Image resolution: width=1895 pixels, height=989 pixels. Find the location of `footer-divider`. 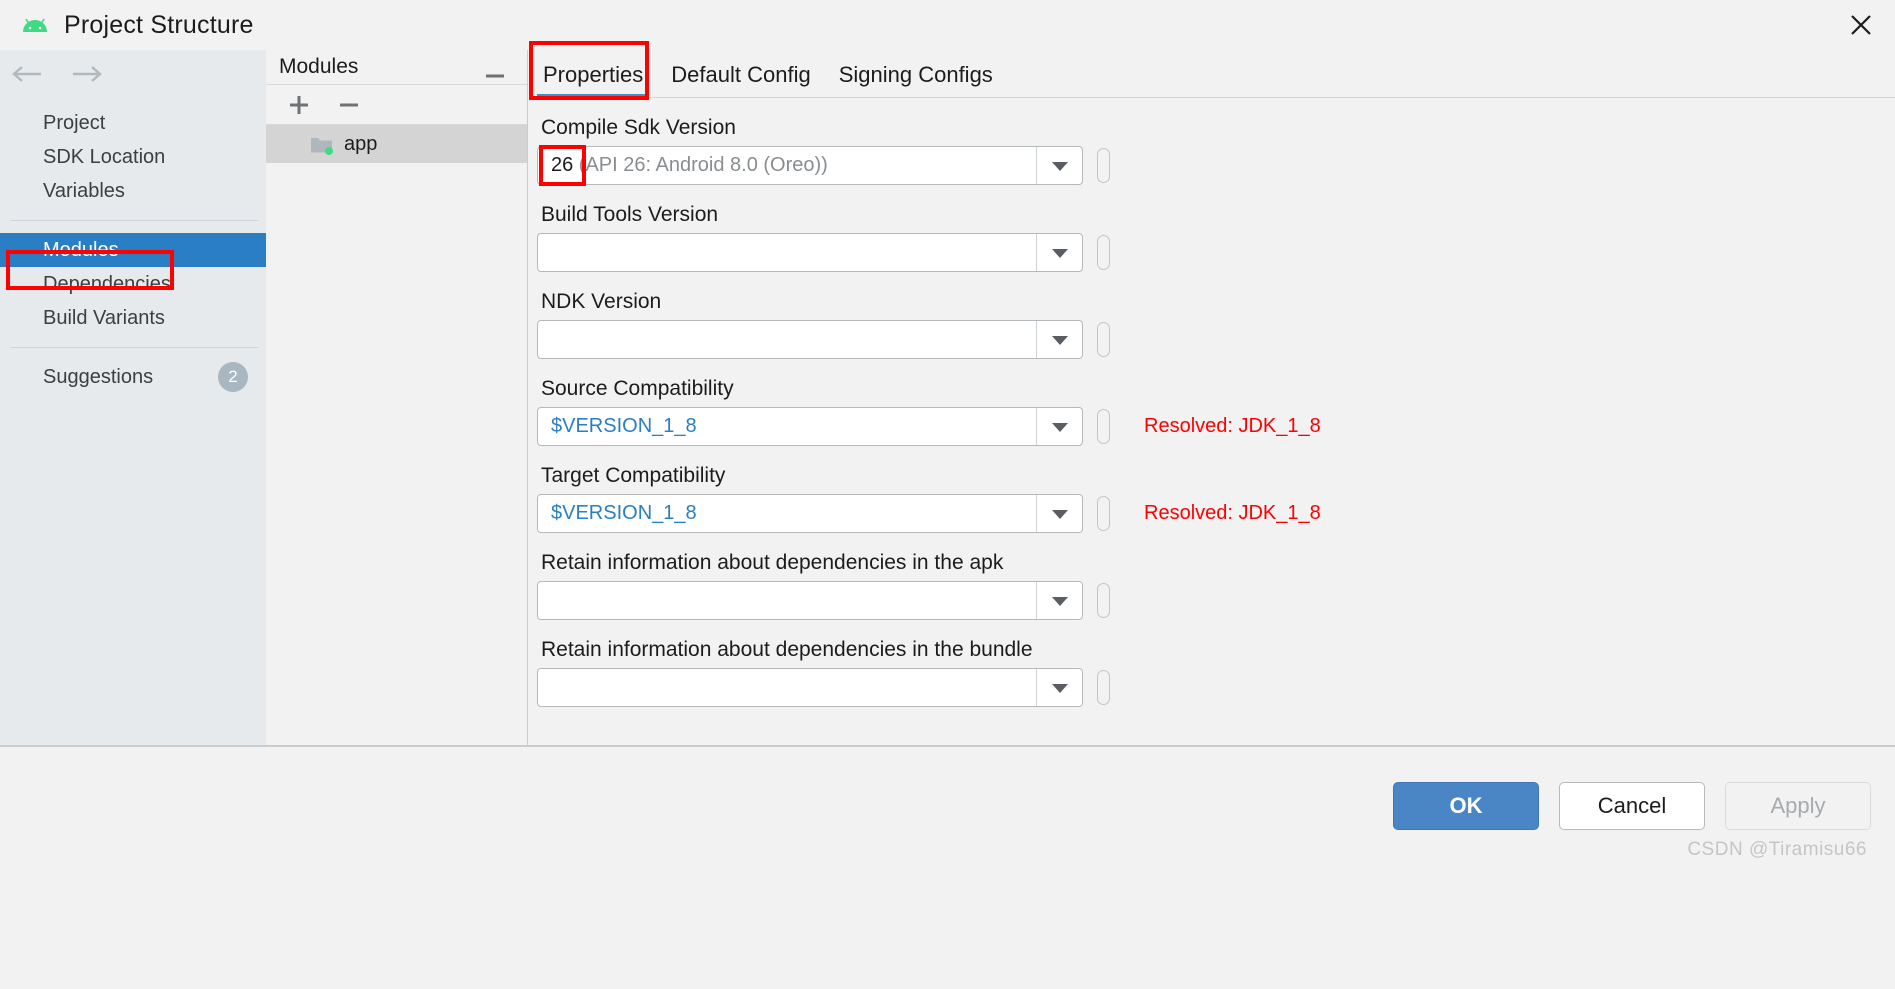

footer-divider is located at coordinates (947, 746).